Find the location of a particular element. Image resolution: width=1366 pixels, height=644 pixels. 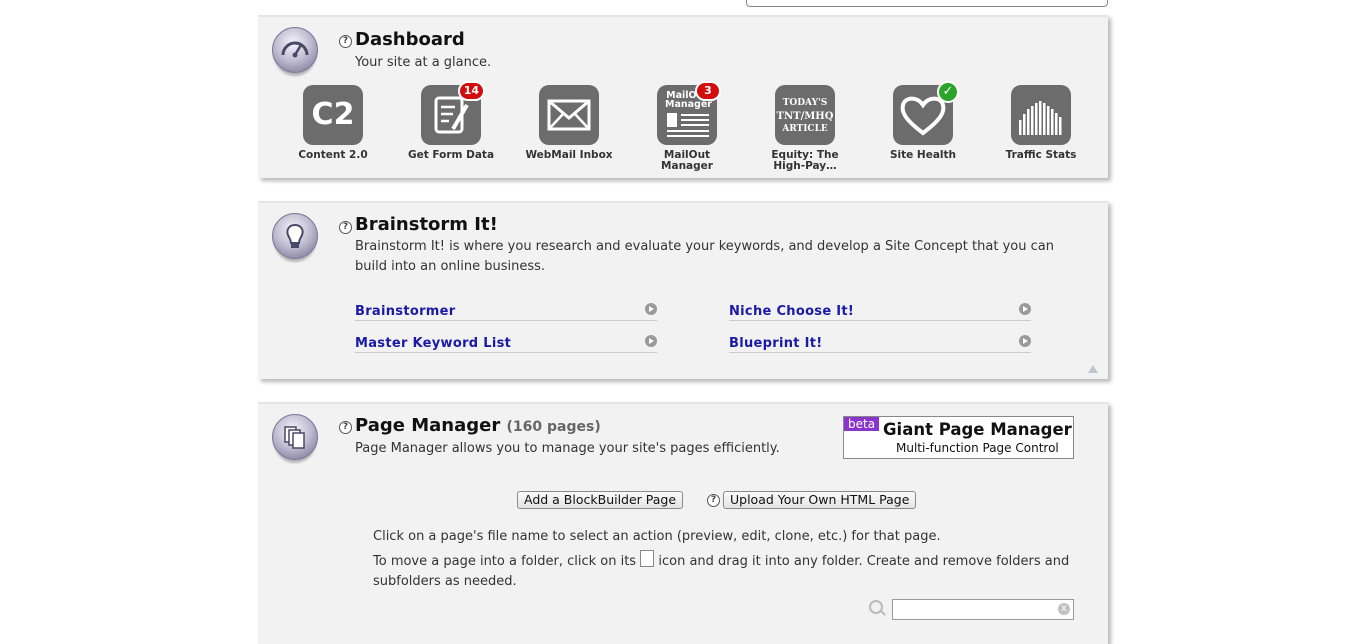

app-mailout-manager: MailOut Manager 3 MailOut Manager is located at coordinates (687, 126).